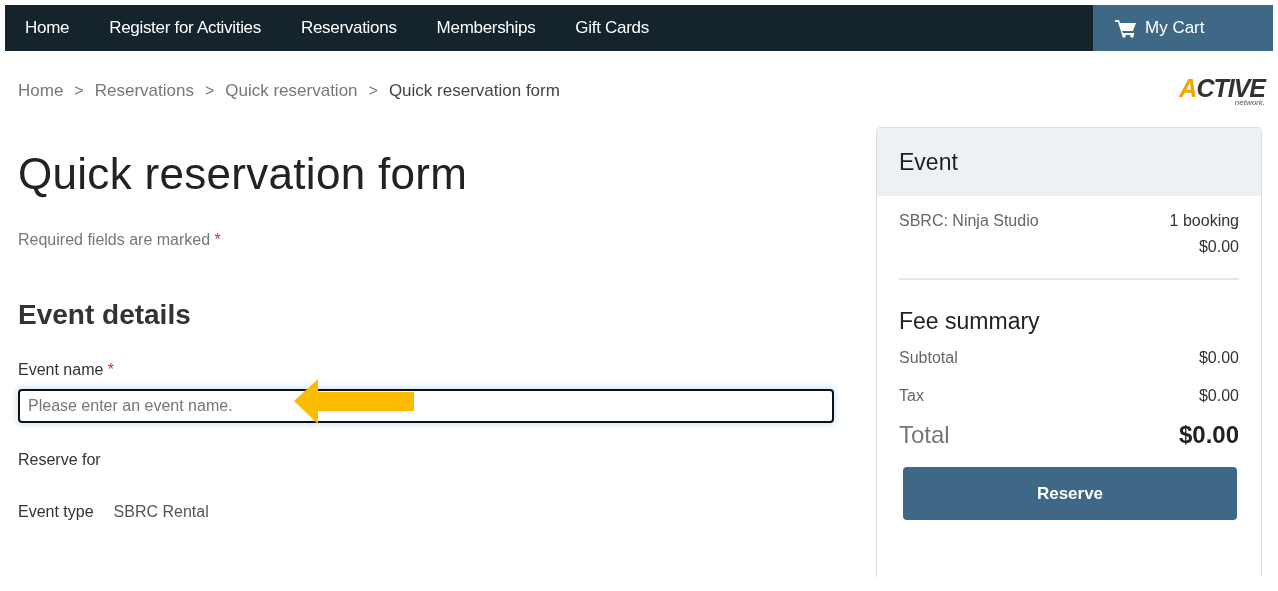 Image resolution: width=1278 pixels, height=591 pixels. Describe the element at coordinates (41, 91) in the screenshot. I see `breadcrumb-link: Home` at that location.